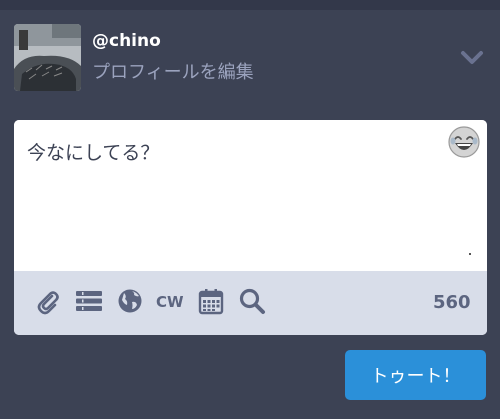  Describe the element at coordinates (173, 71) in the screenshot. I see `edit-profile-link: プロフィールを編集` at that location.